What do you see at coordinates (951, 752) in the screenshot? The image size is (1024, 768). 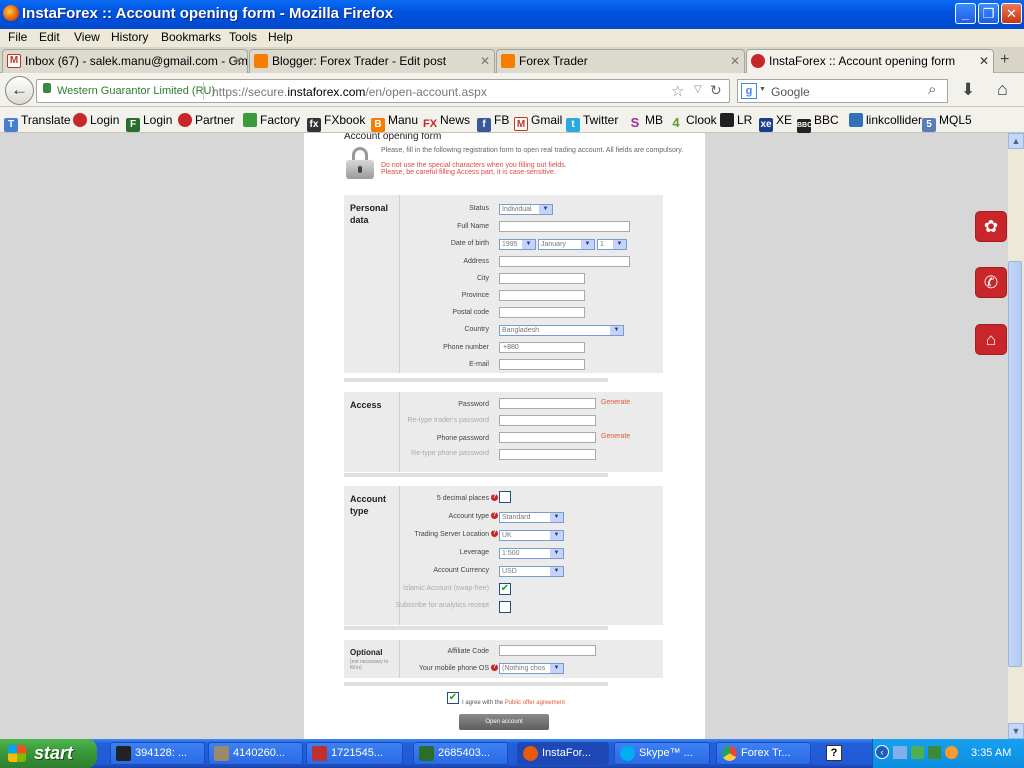 I see `app-tray-icon` at bounding box center [951, 752].